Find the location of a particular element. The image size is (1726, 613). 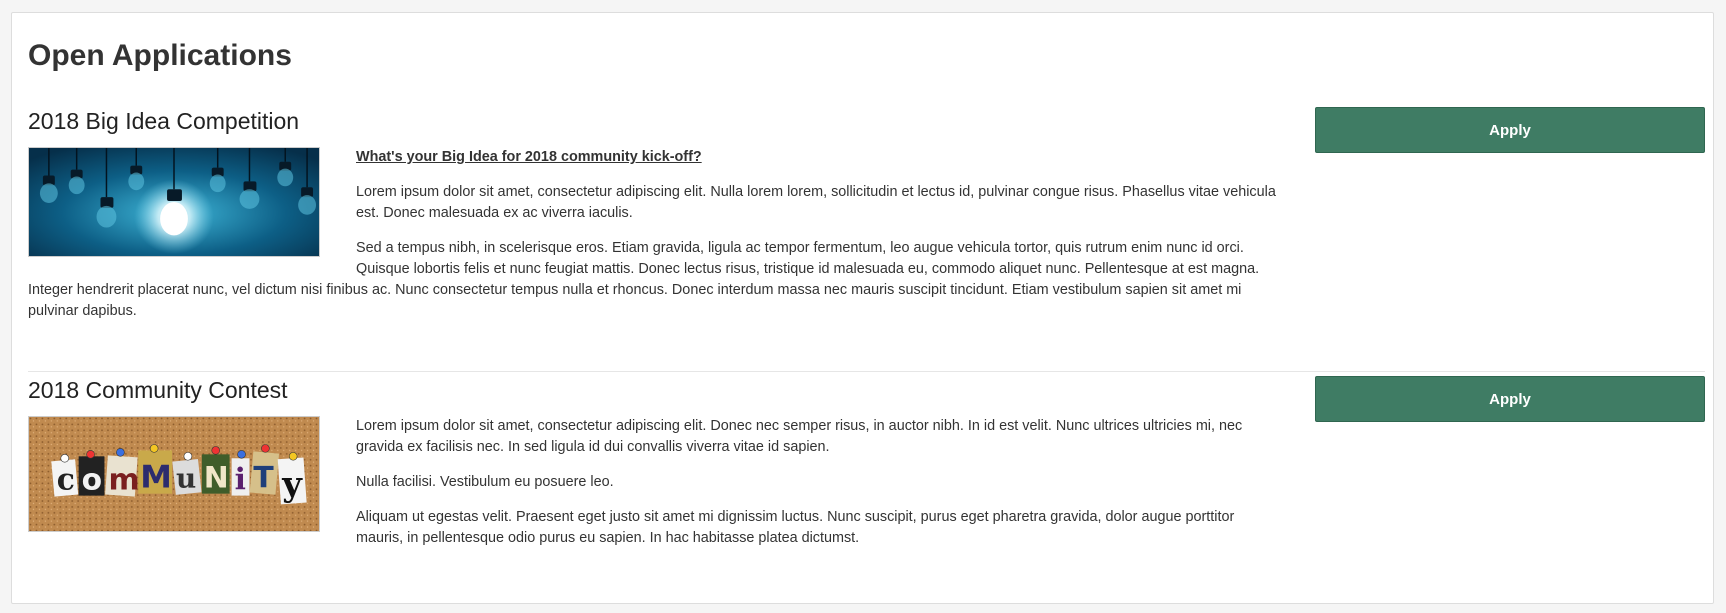

section-divider is located at coordinates (866, 371).